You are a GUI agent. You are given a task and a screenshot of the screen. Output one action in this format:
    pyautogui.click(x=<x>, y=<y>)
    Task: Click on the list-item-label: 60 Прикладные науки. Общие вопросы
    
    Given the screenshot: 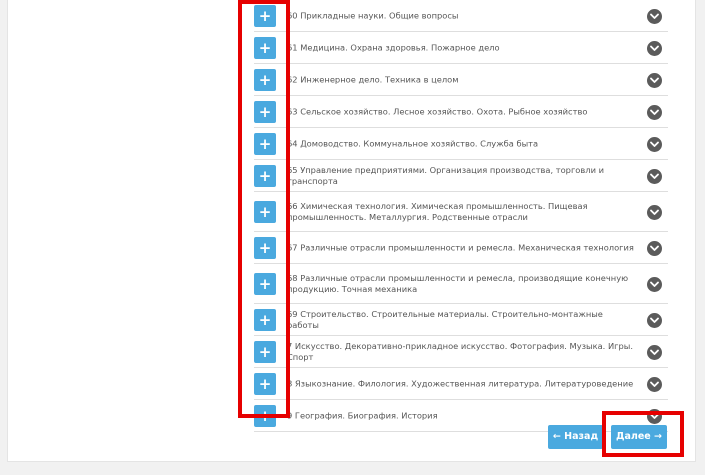 What is the action you would take?
    pyautogui.click(x=373, y=15)
    